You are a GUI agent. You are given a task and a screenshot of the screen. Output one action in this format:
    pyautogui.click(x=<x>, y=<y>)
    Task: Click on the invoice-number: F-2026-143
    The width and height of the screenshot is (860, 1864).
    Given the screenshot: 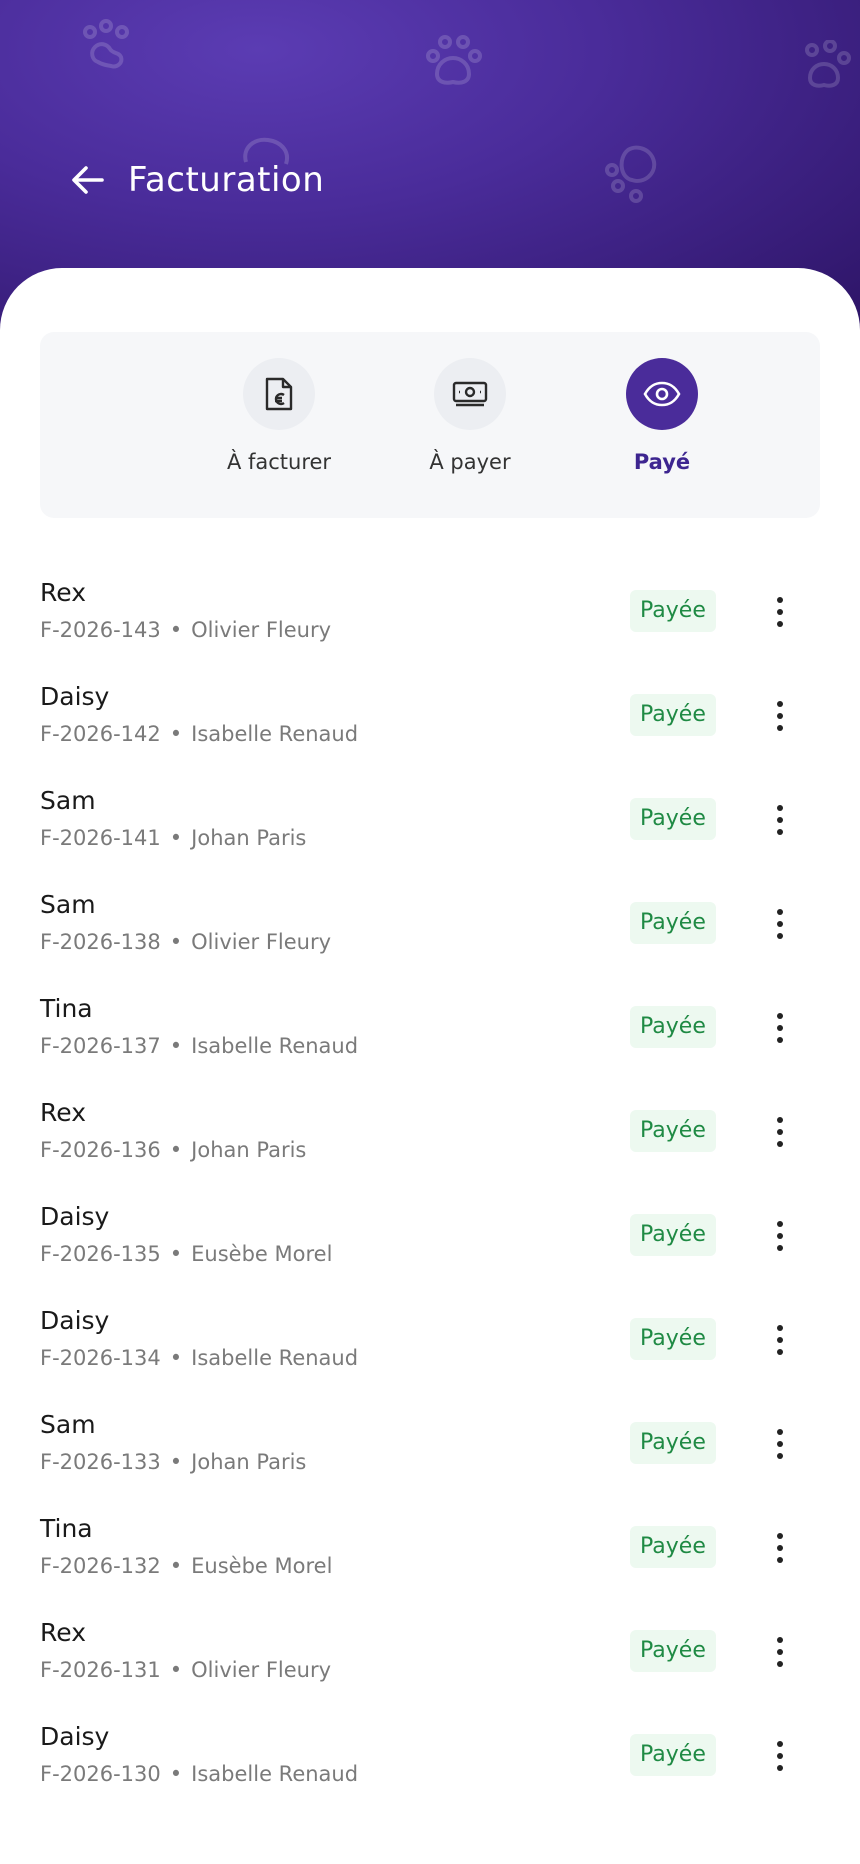 What is the action you would take?
    pyautogui.click(x=100, y=630)
    